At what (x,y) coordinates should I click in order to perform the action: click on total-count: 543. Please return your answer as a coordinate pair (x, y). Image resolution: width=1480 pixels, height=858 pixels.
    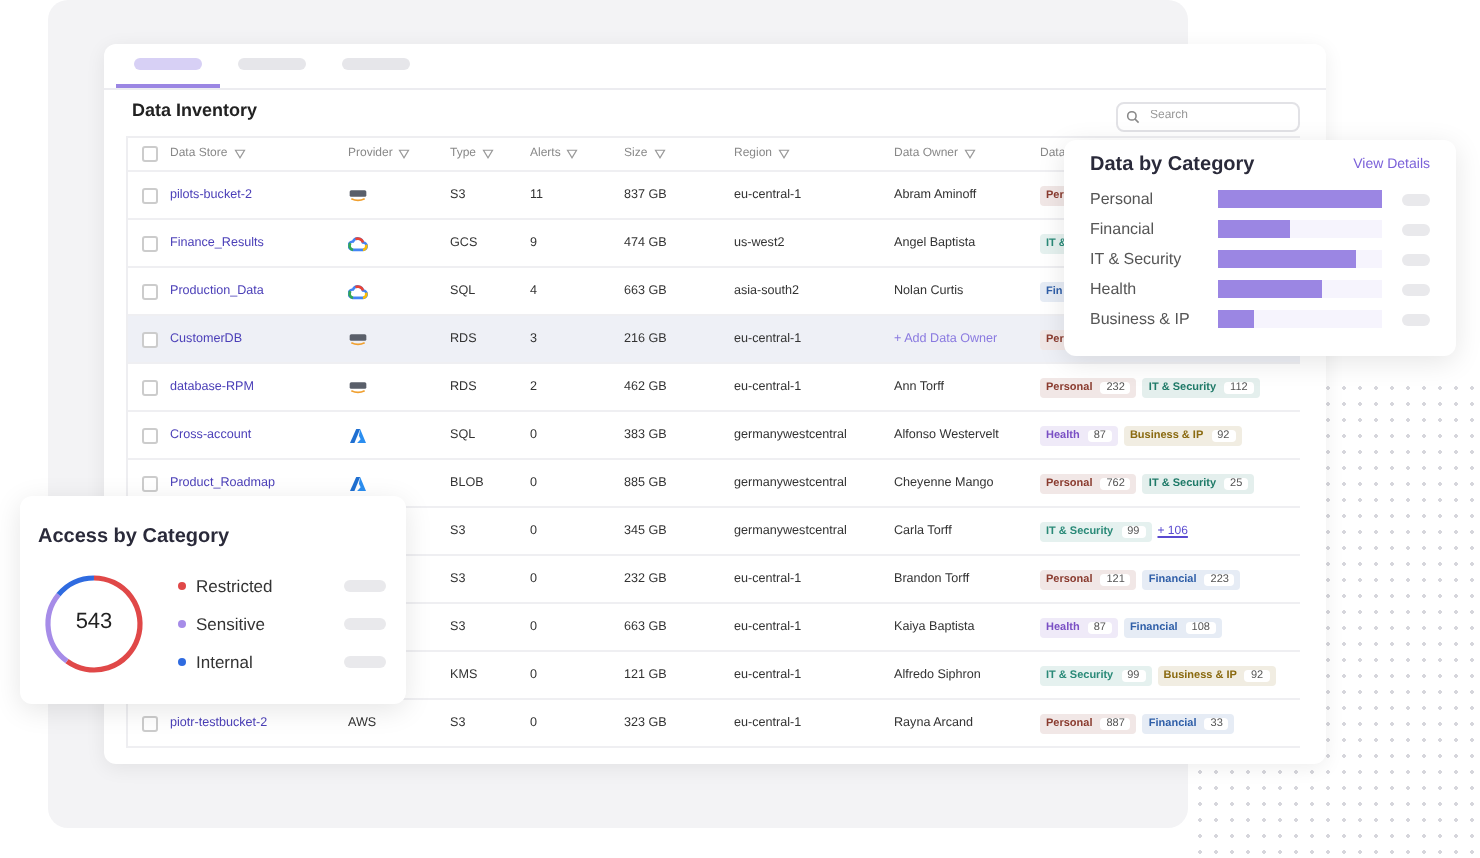
    Looking at the image, I should click on (94, 622).